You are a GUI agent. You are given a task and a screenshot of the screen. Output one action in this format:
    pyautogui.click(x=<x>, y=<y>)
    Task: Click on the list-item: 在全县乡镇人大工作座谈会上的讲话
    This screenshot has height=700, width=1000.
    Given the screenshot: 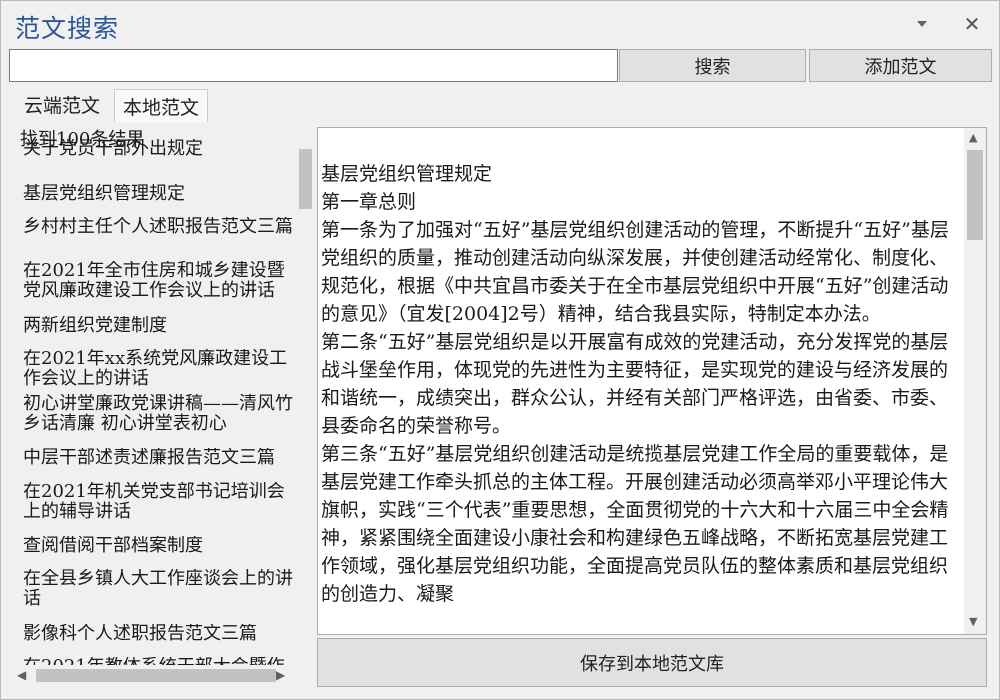 What is the action you would take?
    pyautogui.click(x=160, y=589)
    